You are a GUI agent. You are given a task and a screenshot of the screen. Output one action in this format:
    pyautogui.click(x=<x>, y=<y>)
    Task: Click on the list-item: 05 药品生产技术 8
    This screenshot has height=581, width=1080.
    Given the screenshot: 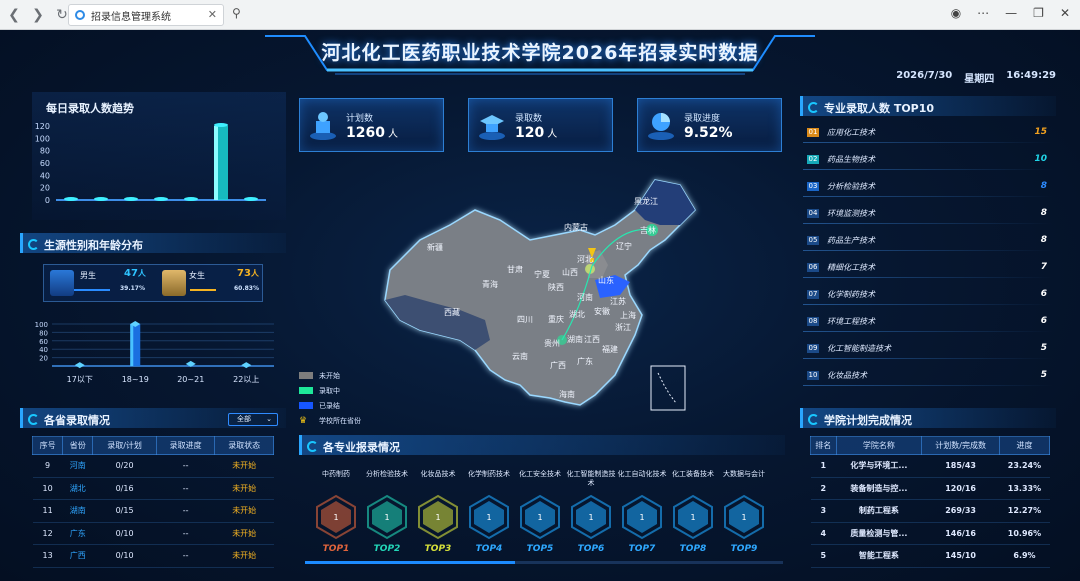 What is the action you would take?
    pyautogui.click(x=928, y=240)
    